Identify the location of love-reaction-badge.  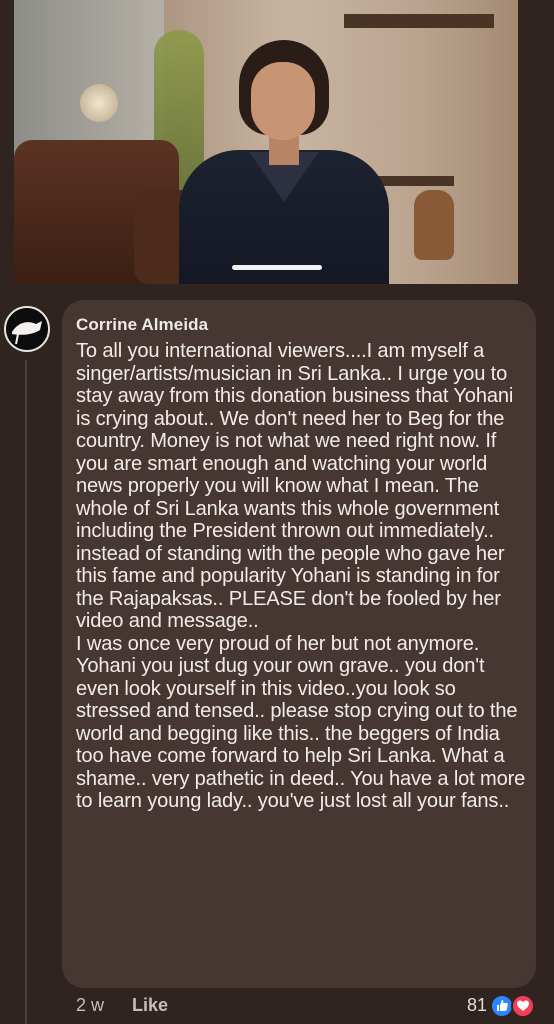
(523, 1006).